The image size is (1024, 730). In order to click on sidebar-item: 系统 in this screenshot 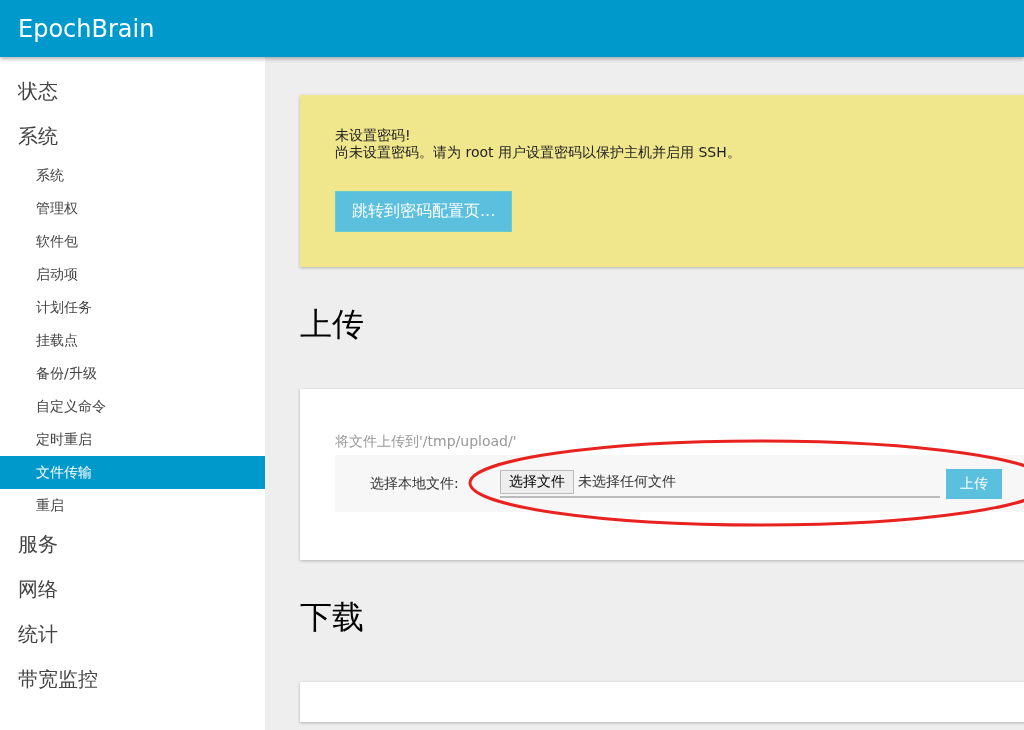, I will do `click(132, 136)`.